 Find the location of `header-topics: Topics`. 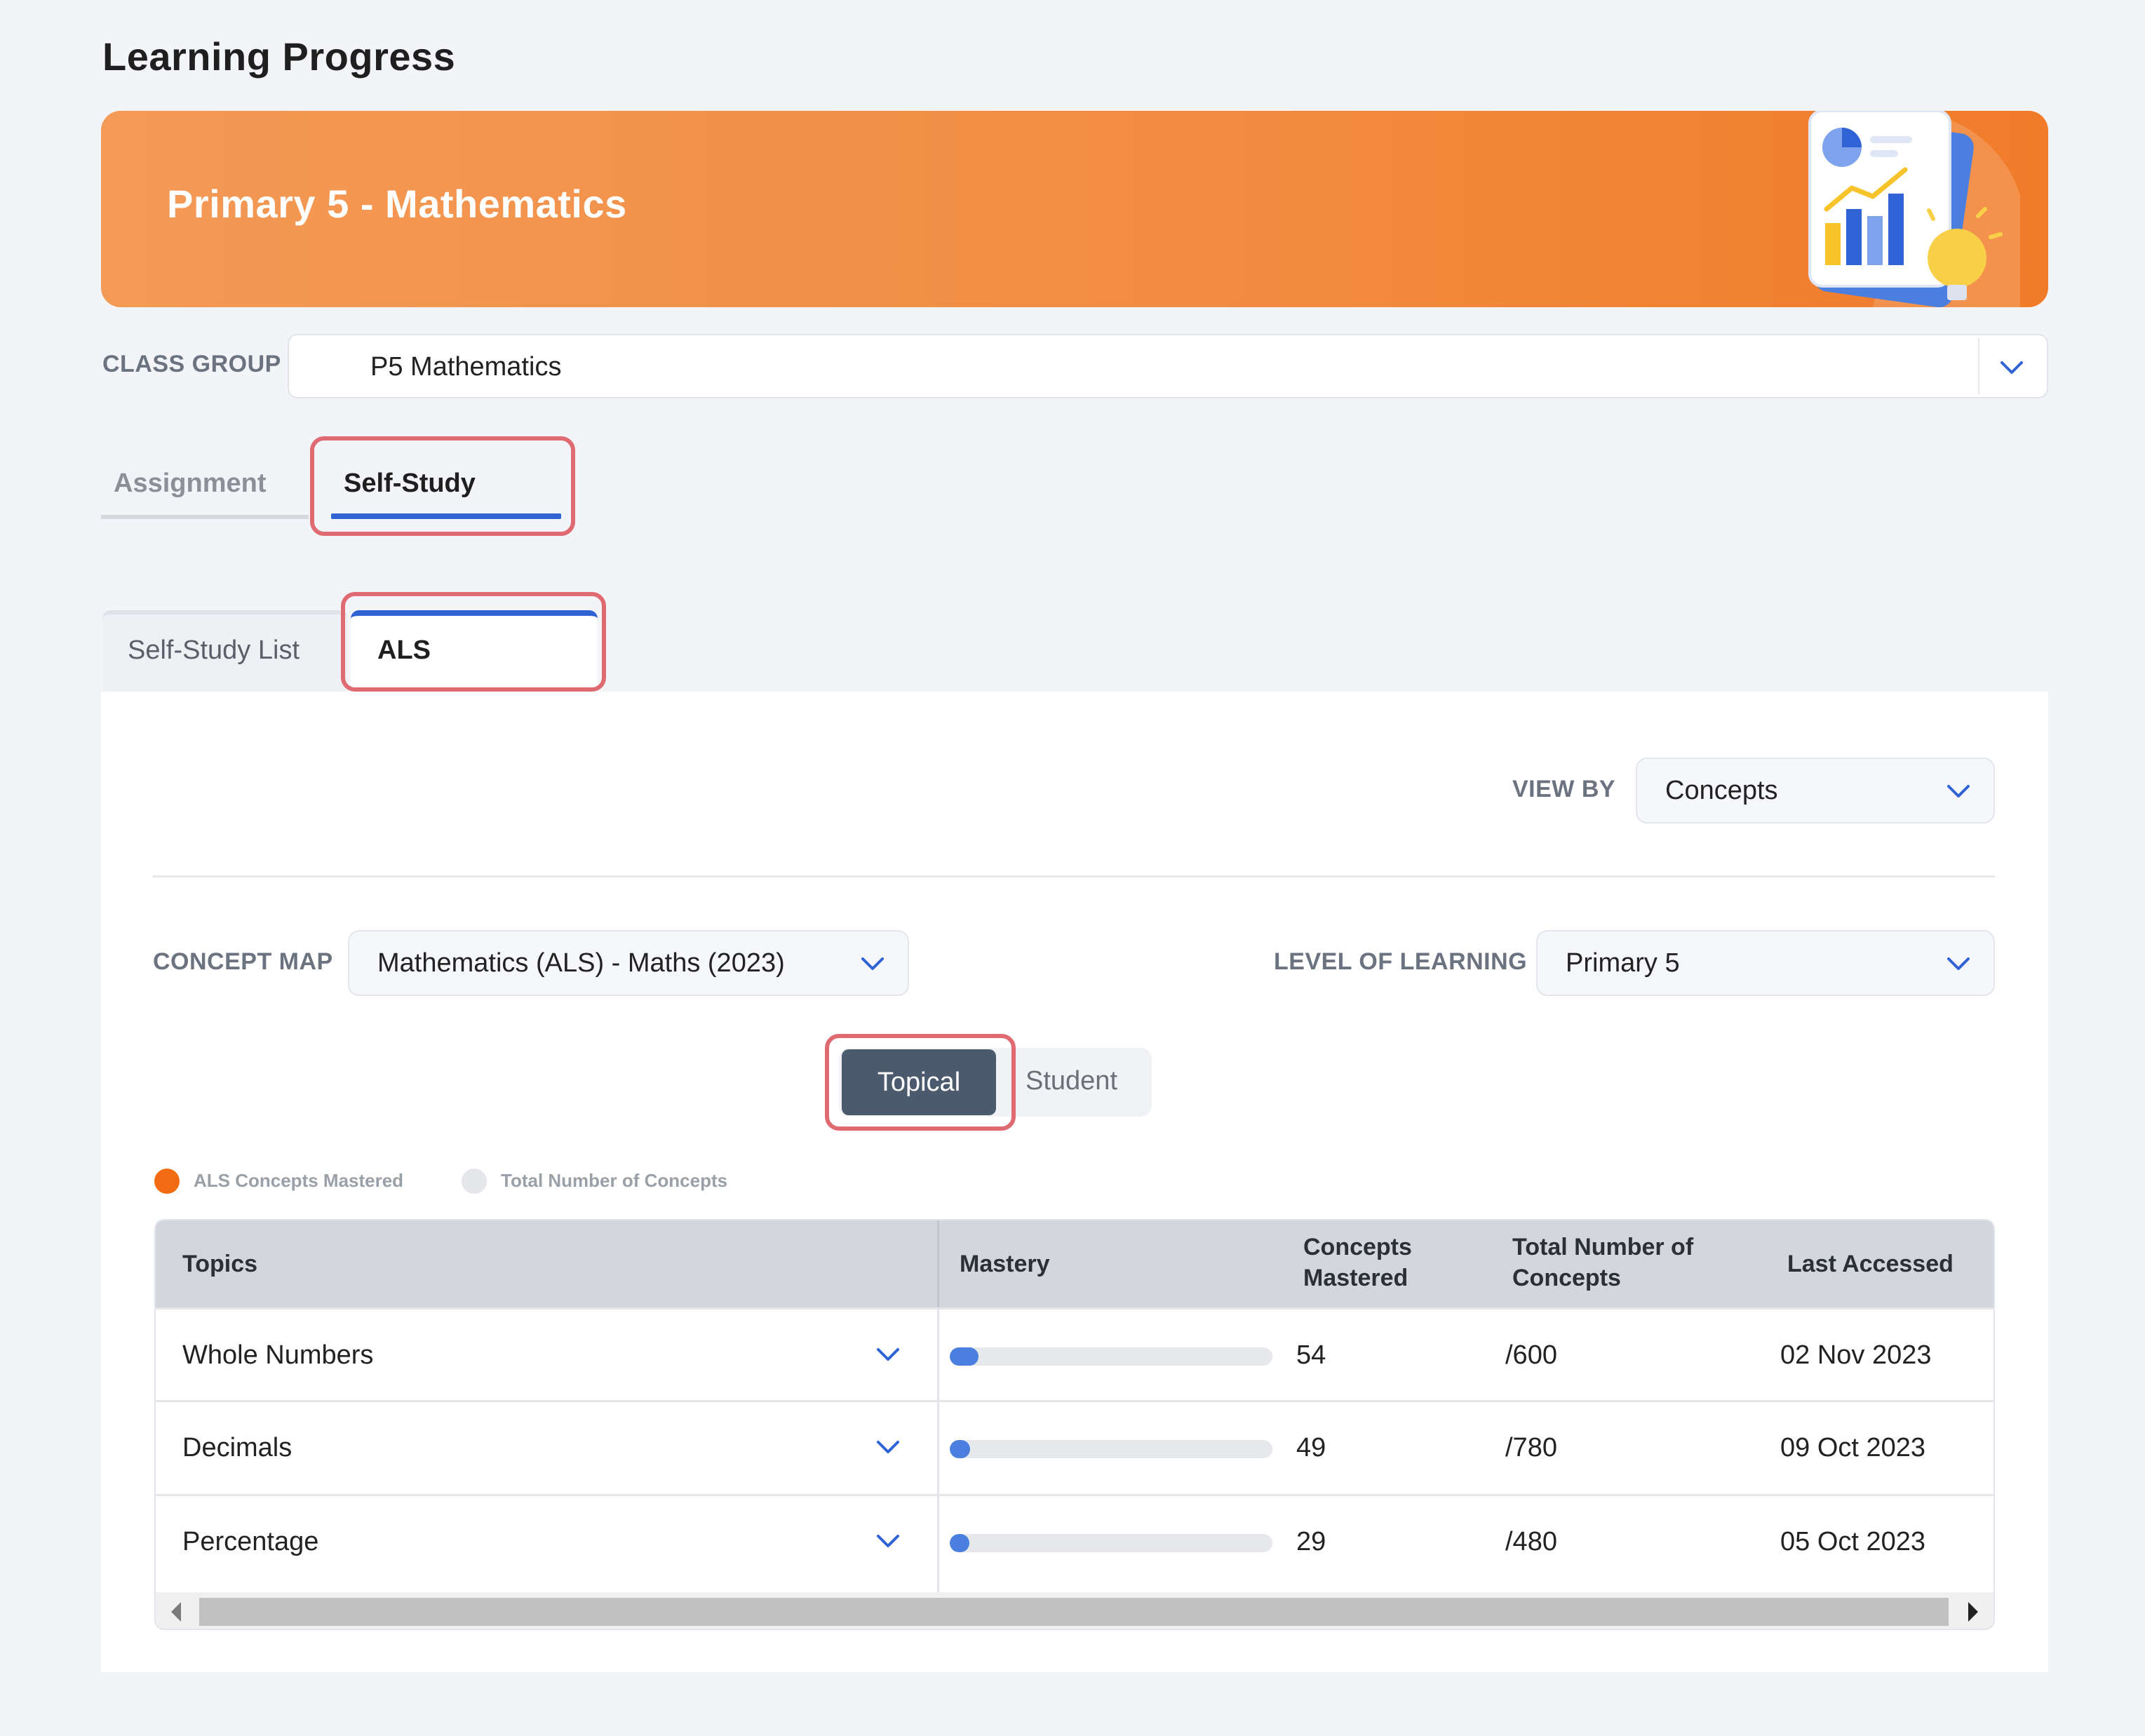

header-topics: Topics is located at coordinates (220, 1264).